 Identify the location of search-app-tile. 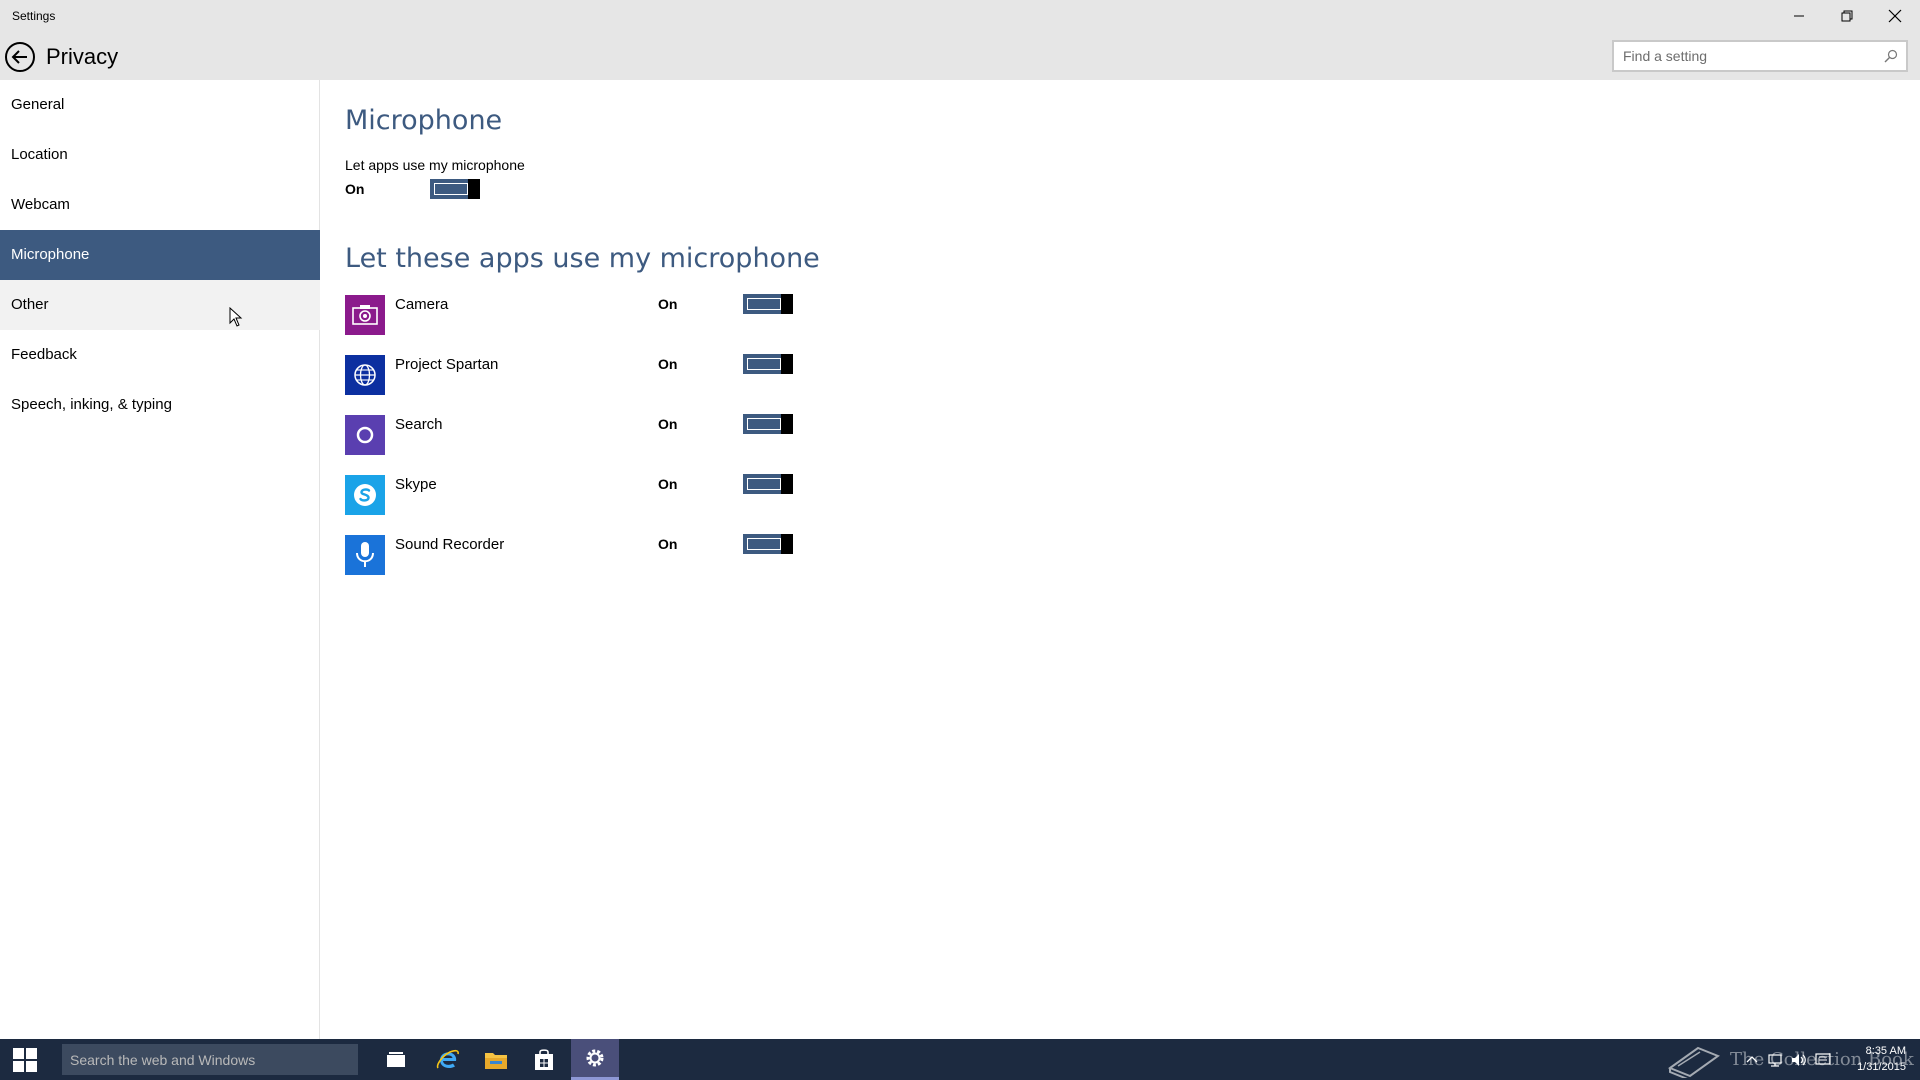
(365, 435).